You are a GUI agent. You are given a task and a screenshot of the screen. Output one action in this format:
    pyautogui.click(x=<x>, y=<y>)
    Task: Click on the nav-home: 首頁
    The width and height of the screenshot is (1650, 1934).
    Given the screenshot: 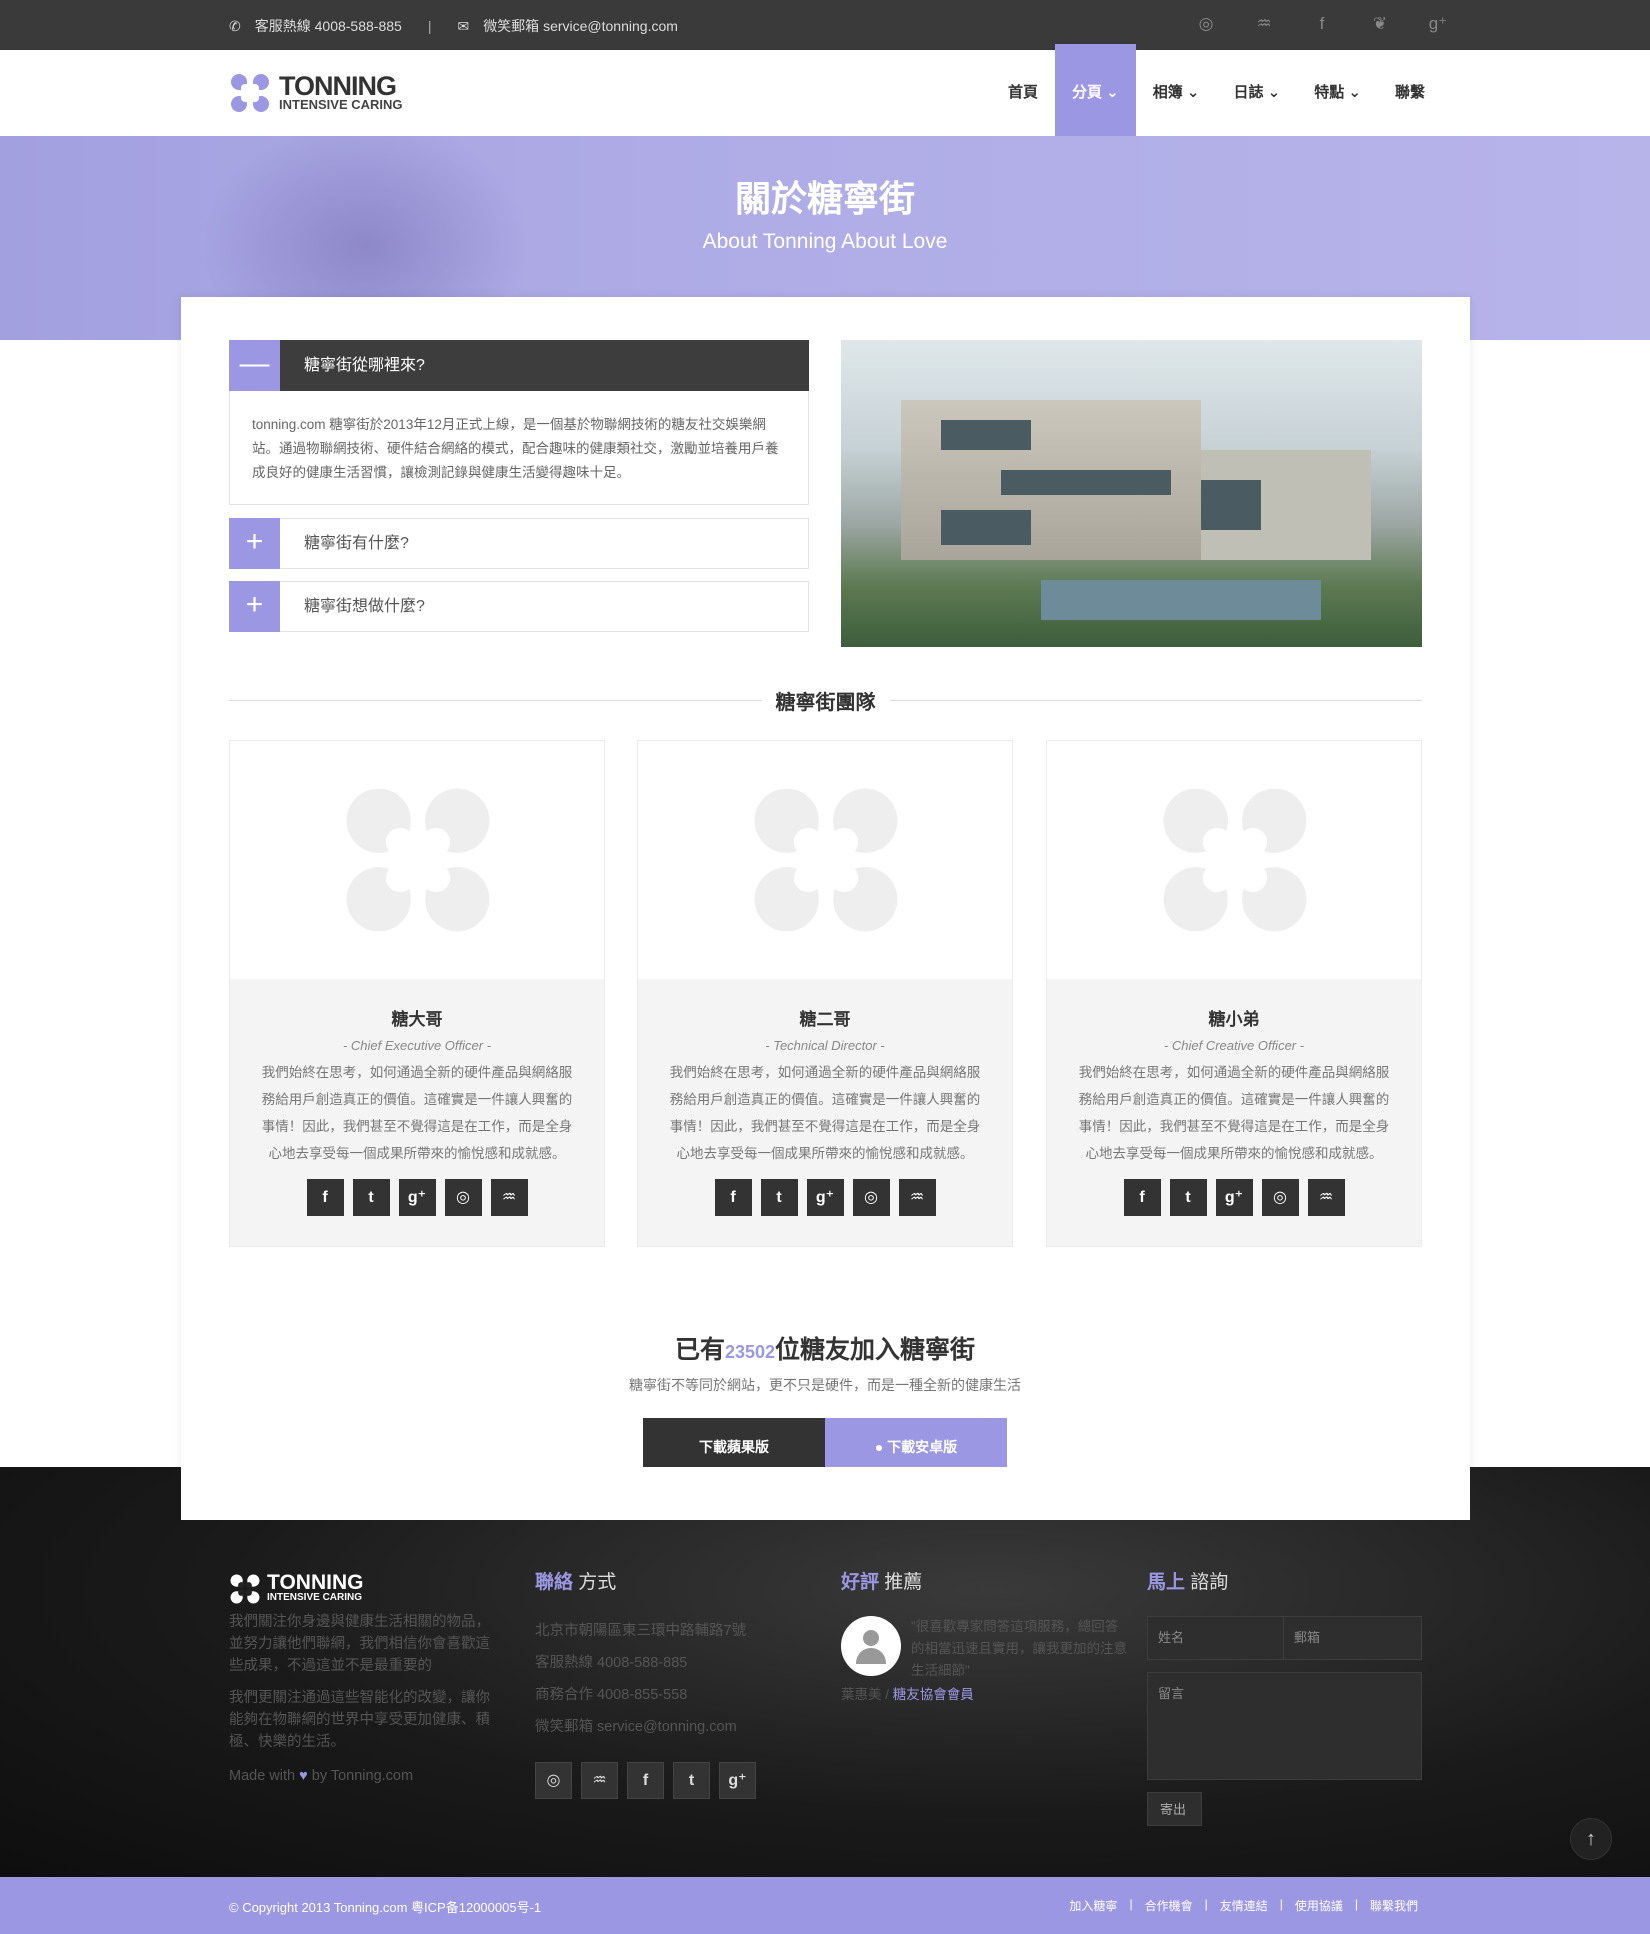 What is the action you would take?
    pyautogui.click(x=1023, y=93)
    